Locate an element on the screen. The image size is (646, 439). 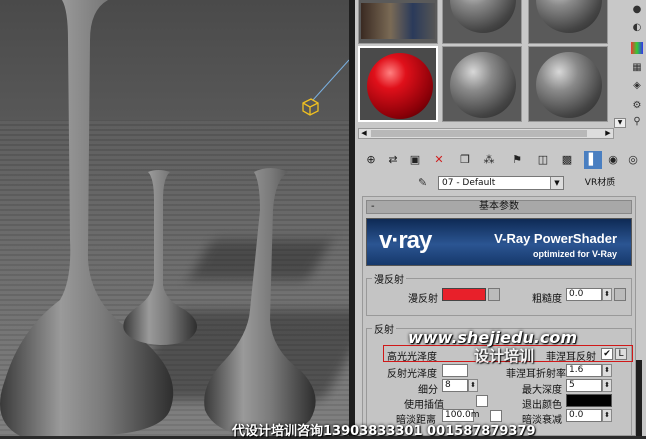
background-icon is located at coordinates (637, 48).